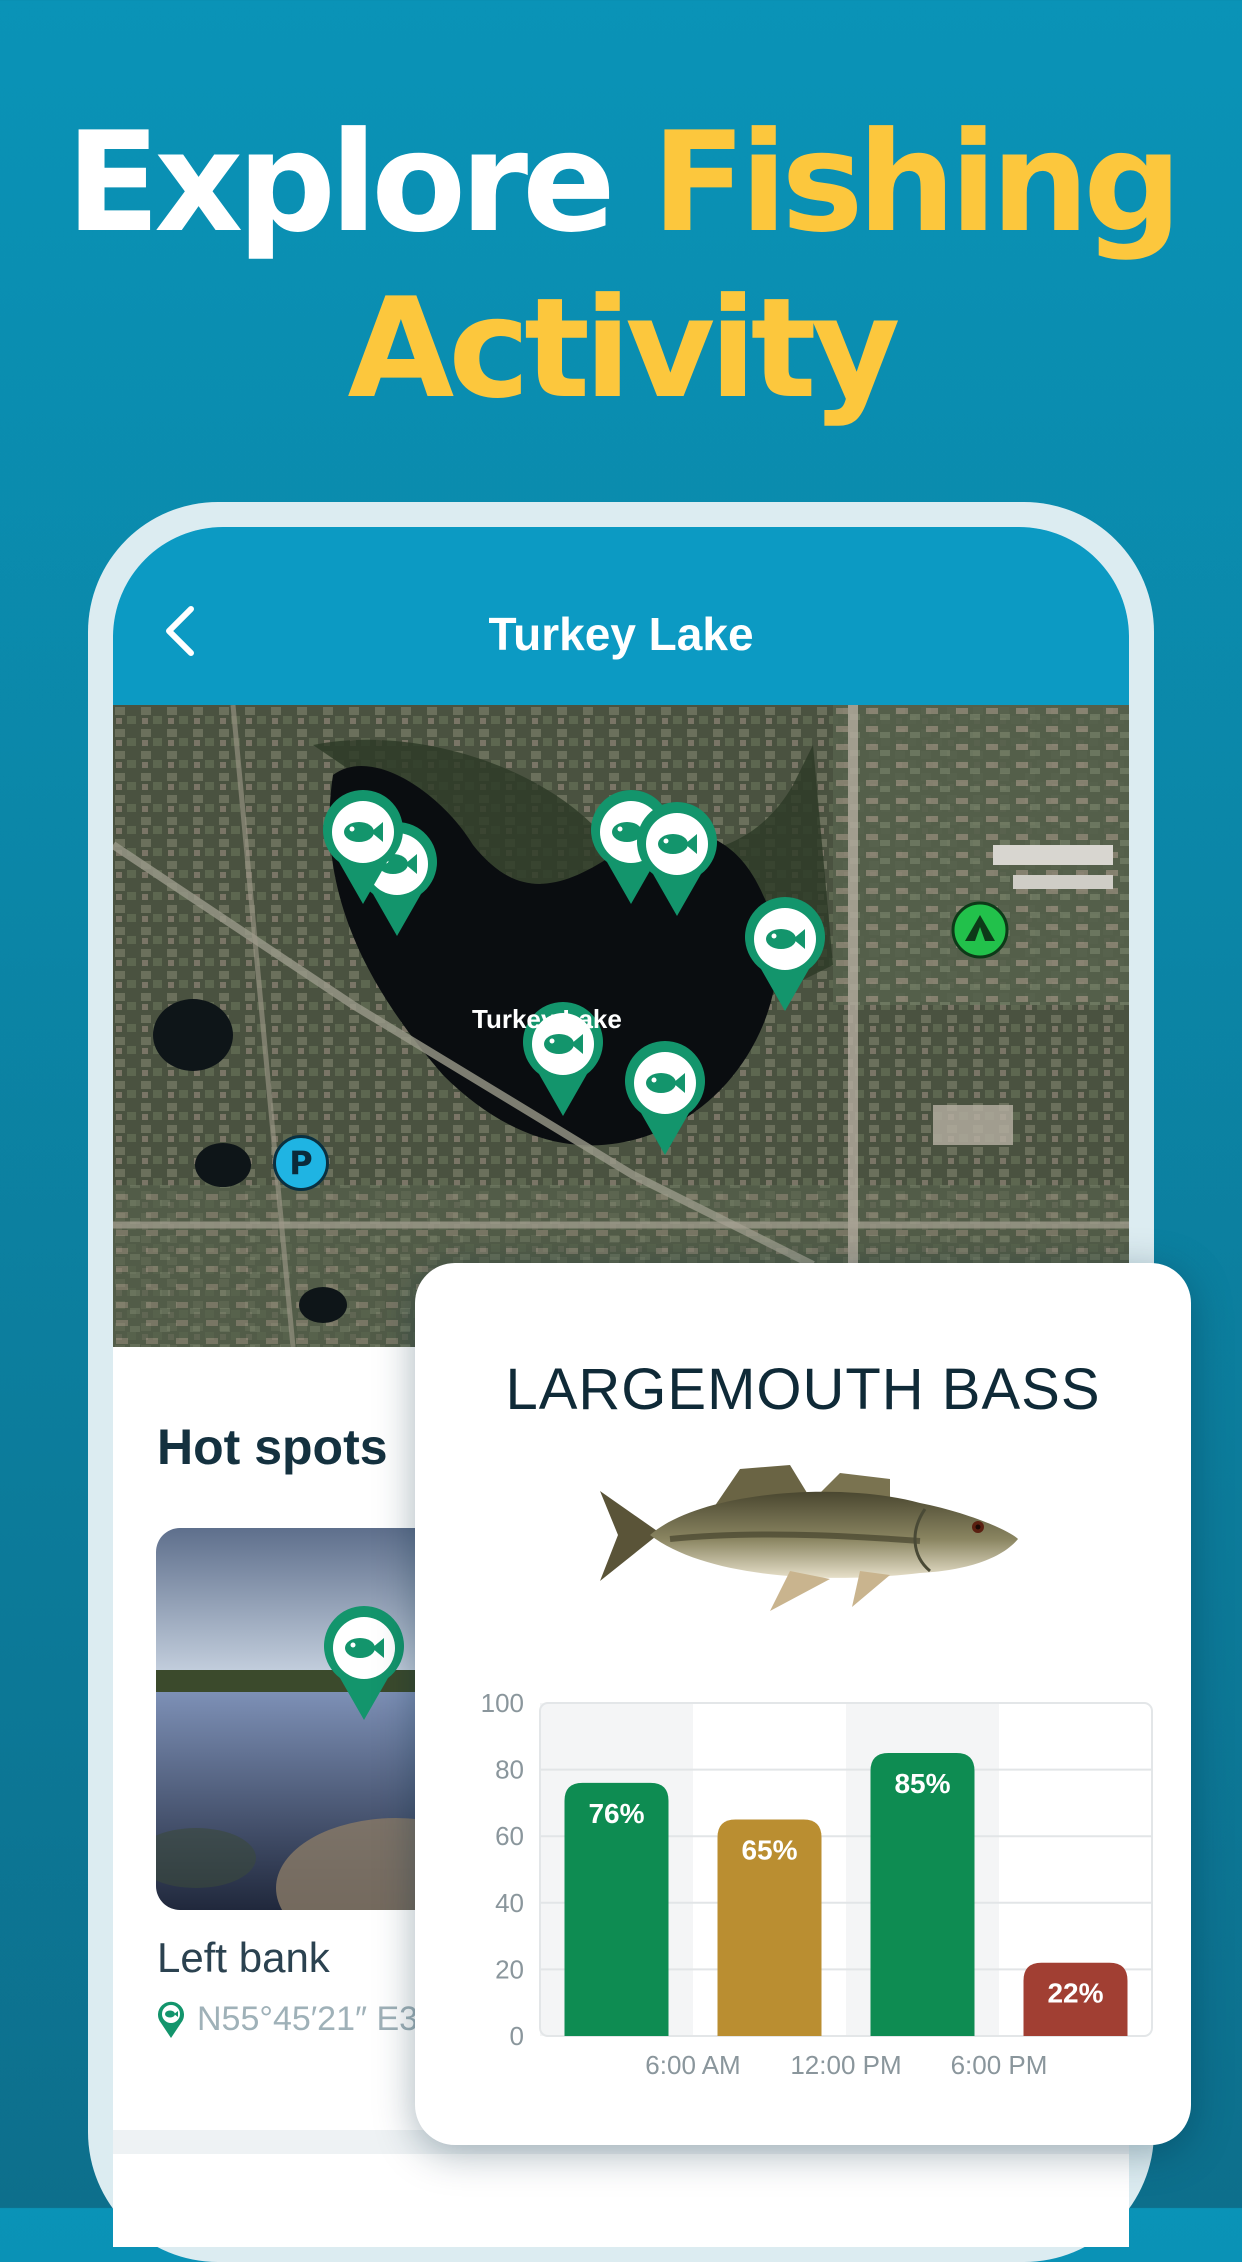  What do you see at coordinates (243, 1957) in the screenshot?
I see `hot-spot-name: Left bank` at bounding box center [243, 1957].